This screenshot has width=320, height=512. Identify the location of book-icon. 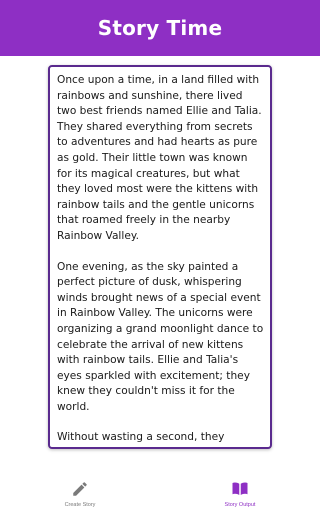
(240, 488).